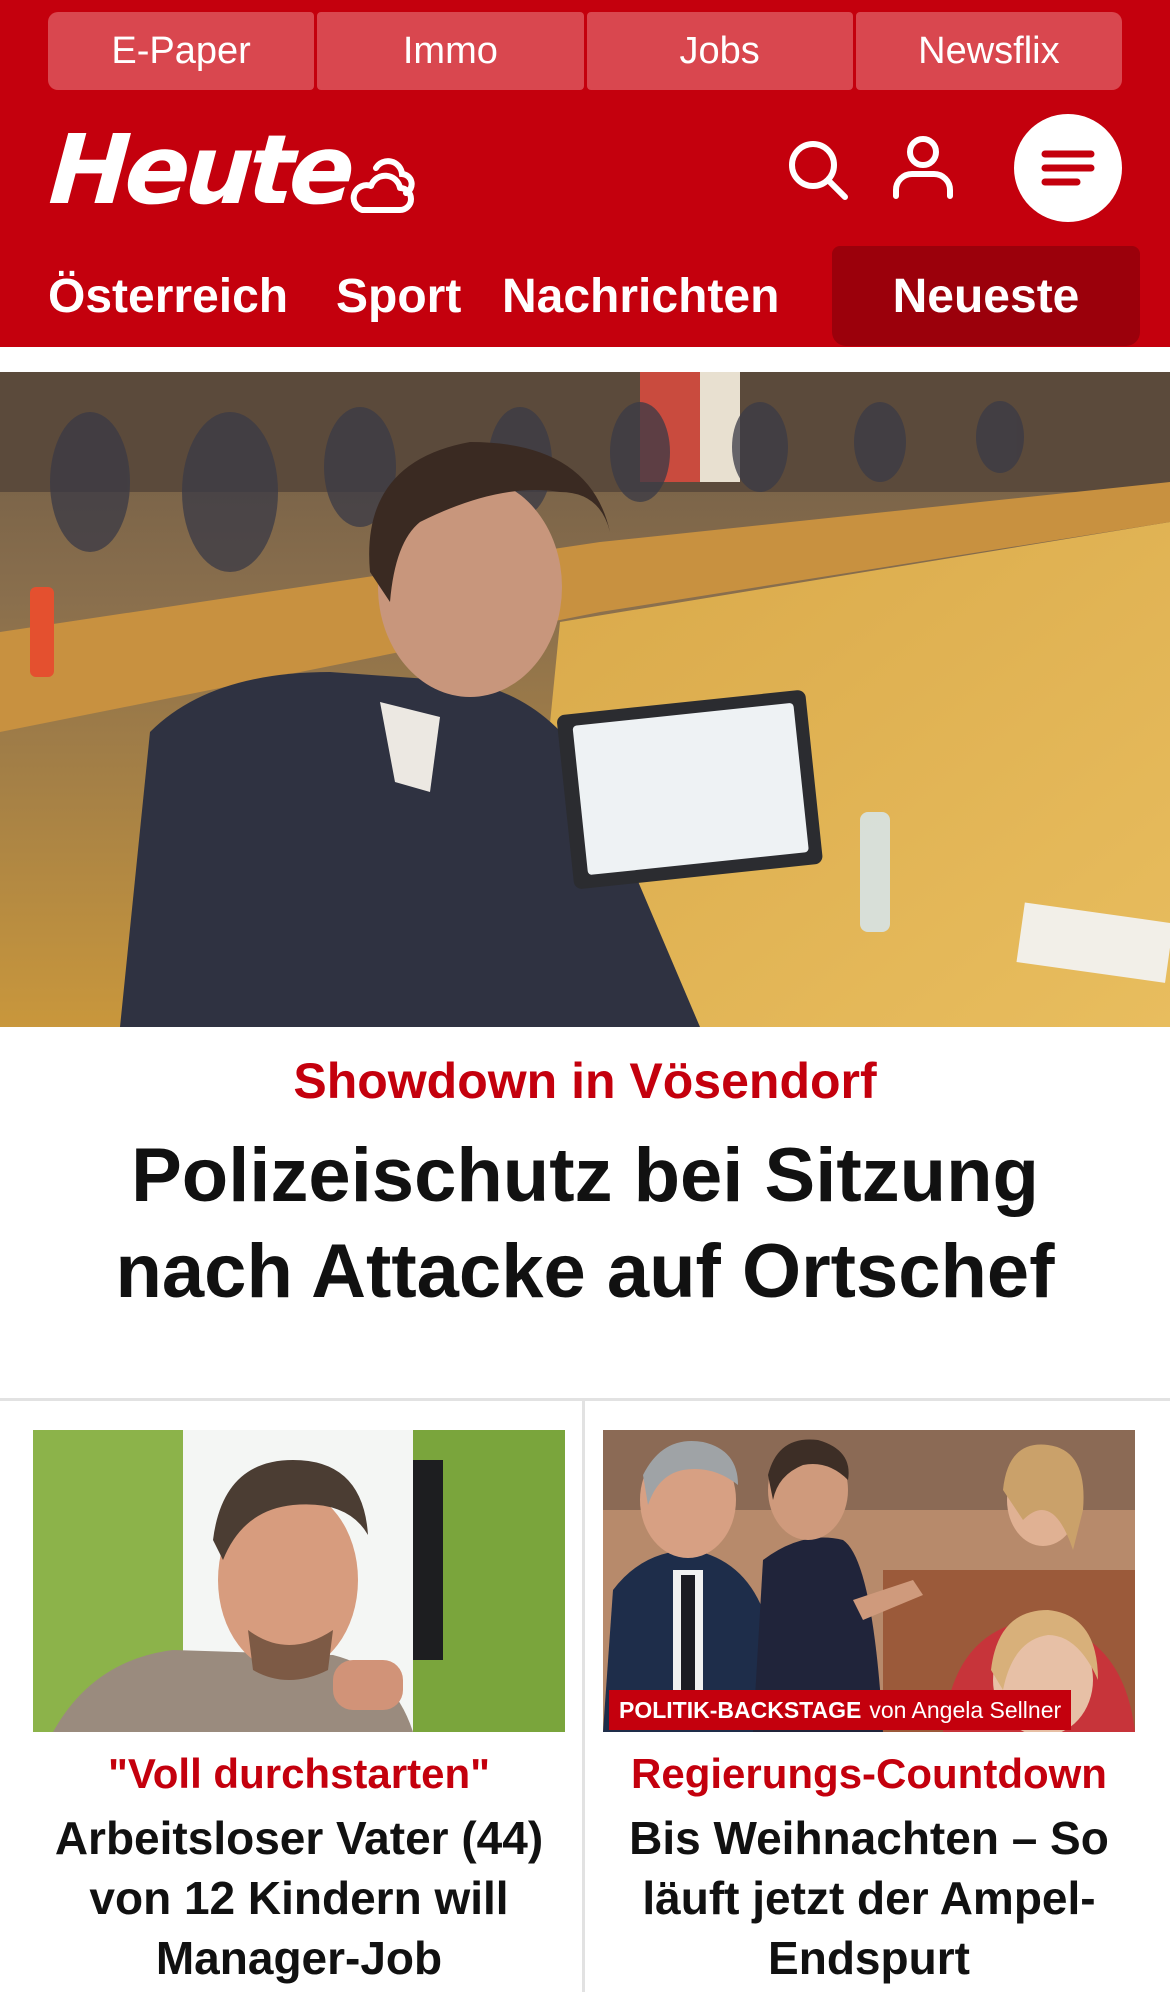 The width and height of the screenshot is (1170, 1992). I want to click on badge-author: von Angela Sellner, so click(965, 1709).